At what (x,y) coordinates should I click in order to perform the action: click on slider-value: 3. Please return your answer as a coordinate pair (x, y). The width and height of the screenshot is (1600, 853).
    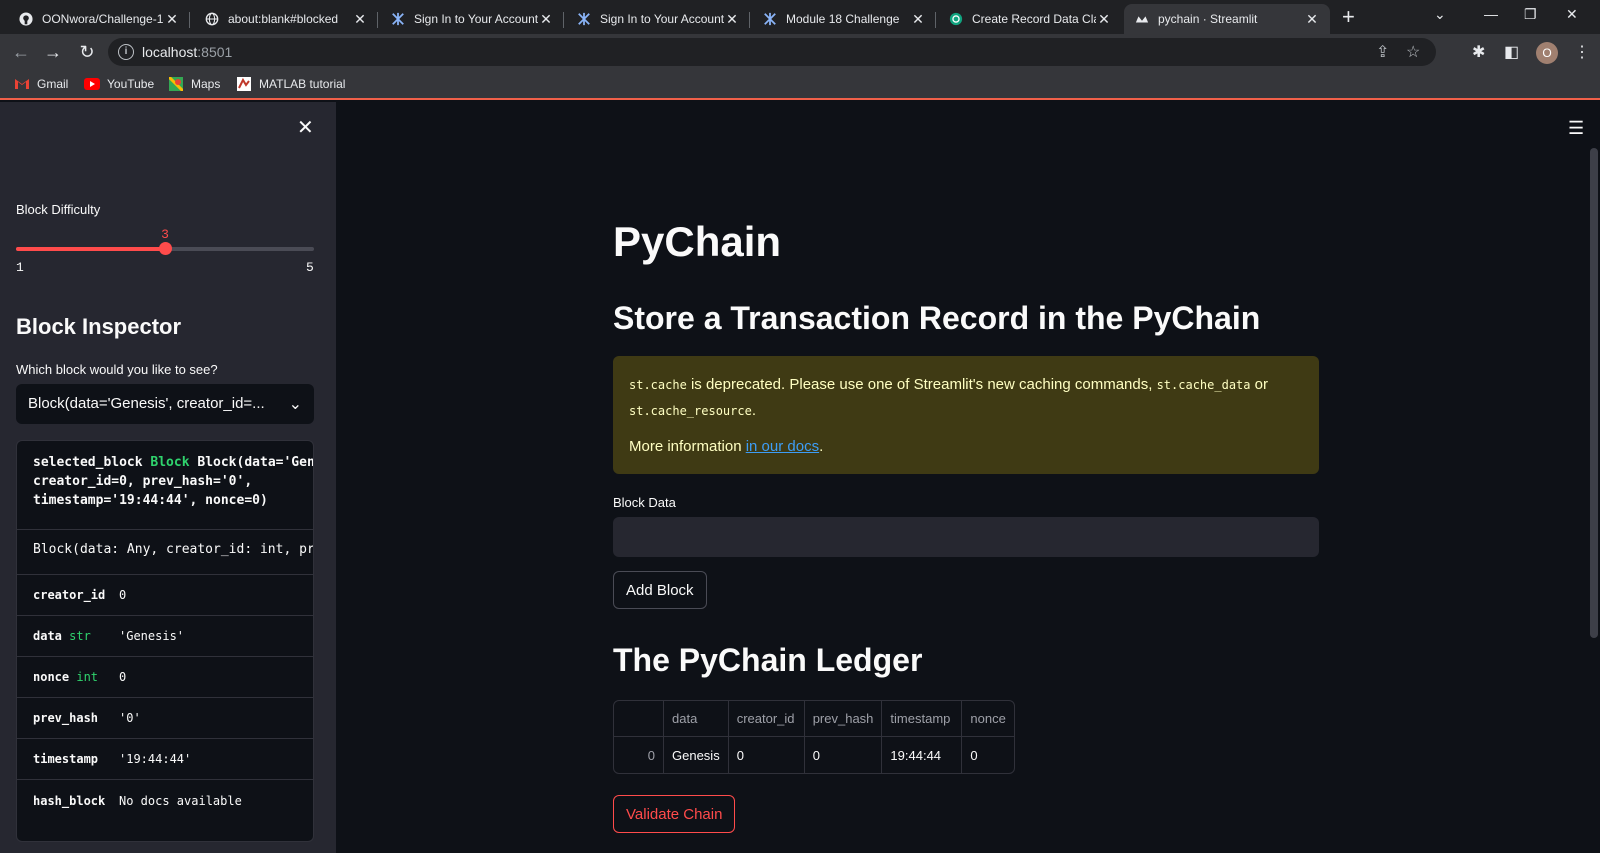
    Looking at the image, I should click on (165, 234).